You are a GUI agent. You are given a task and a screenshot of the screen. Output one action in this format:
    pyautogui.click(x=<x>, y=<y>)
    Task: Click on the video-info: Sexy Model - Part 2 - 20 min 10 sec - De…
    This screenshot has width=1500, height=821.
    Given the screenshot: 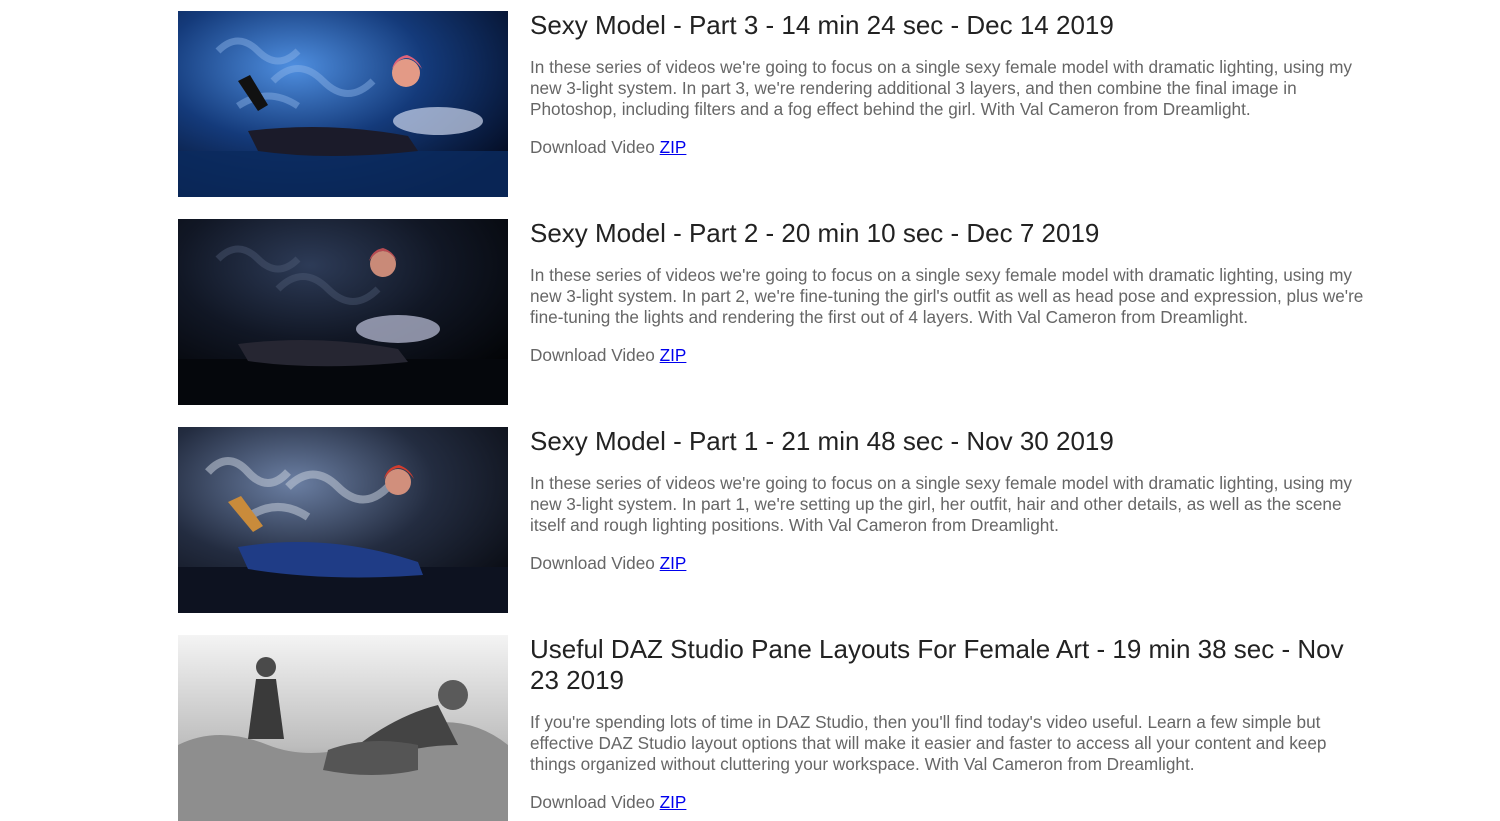 What is the action you would take?
    pyautogui.click(x=947, y=292)
    